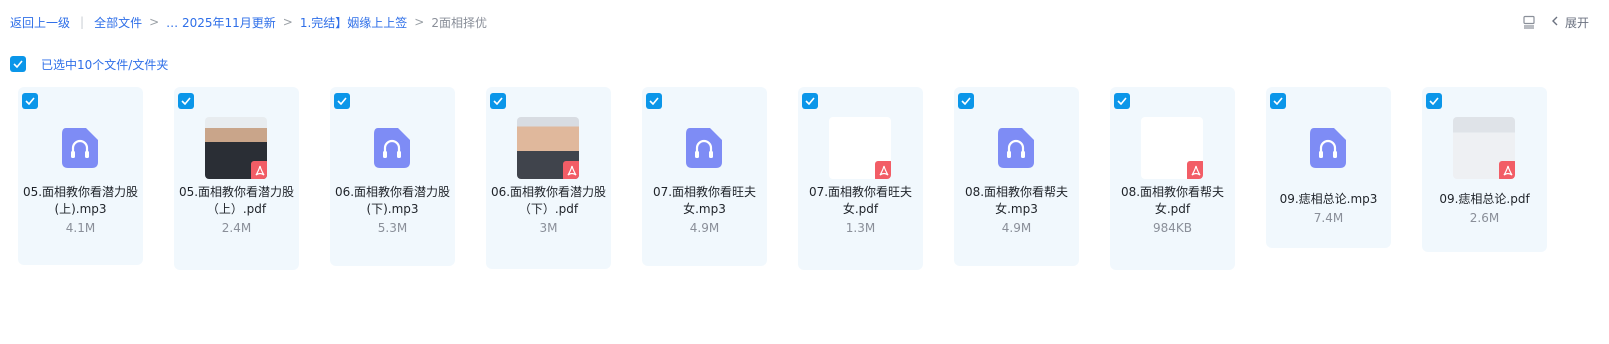  I want to click on file-size: 3M, so click(548, 228).